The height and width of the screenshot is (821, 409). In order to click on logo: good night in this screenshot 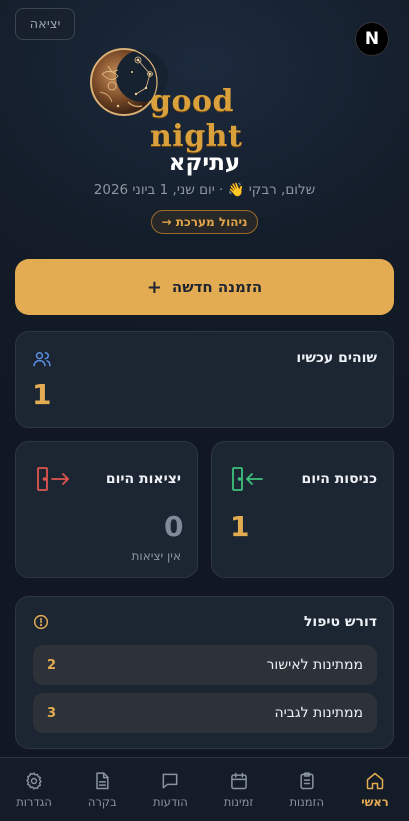, I will do `click(208, 99)`.